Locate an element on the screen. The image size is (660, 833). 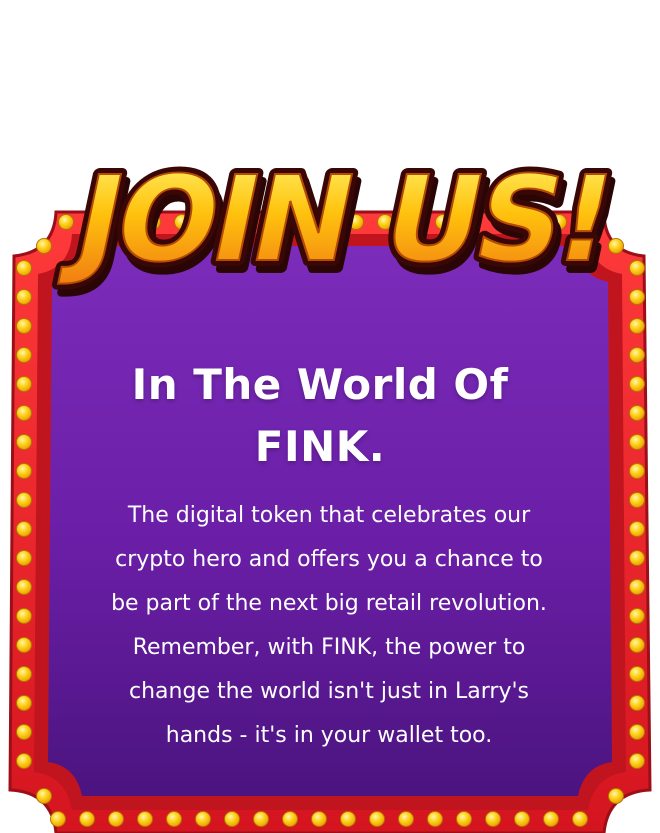
body-line: hands - it's in your wallet too. is located at coordinates (329, 735).